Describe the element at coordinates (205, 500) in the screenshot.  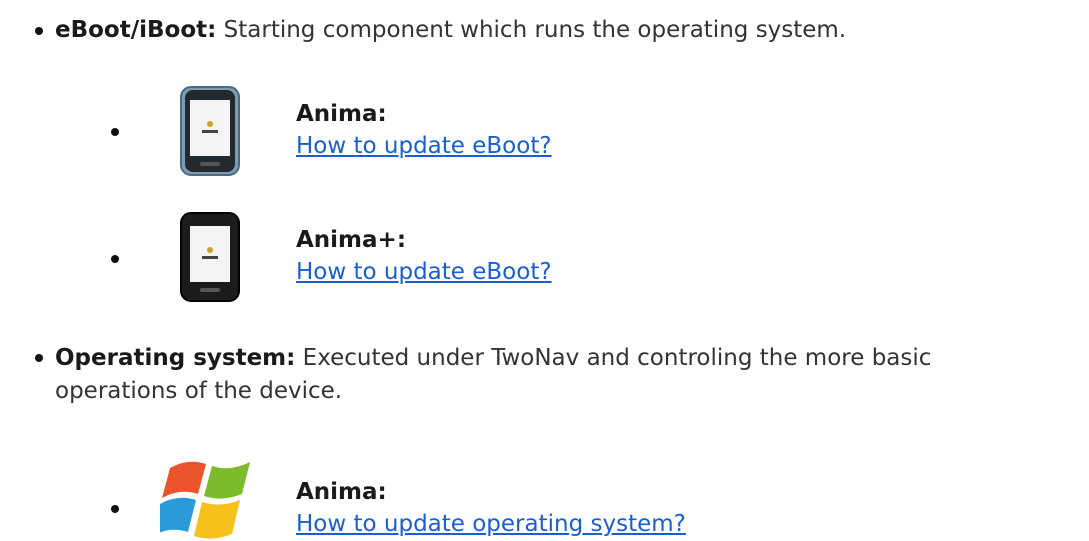
I see `windows-logo-icon` at that location.